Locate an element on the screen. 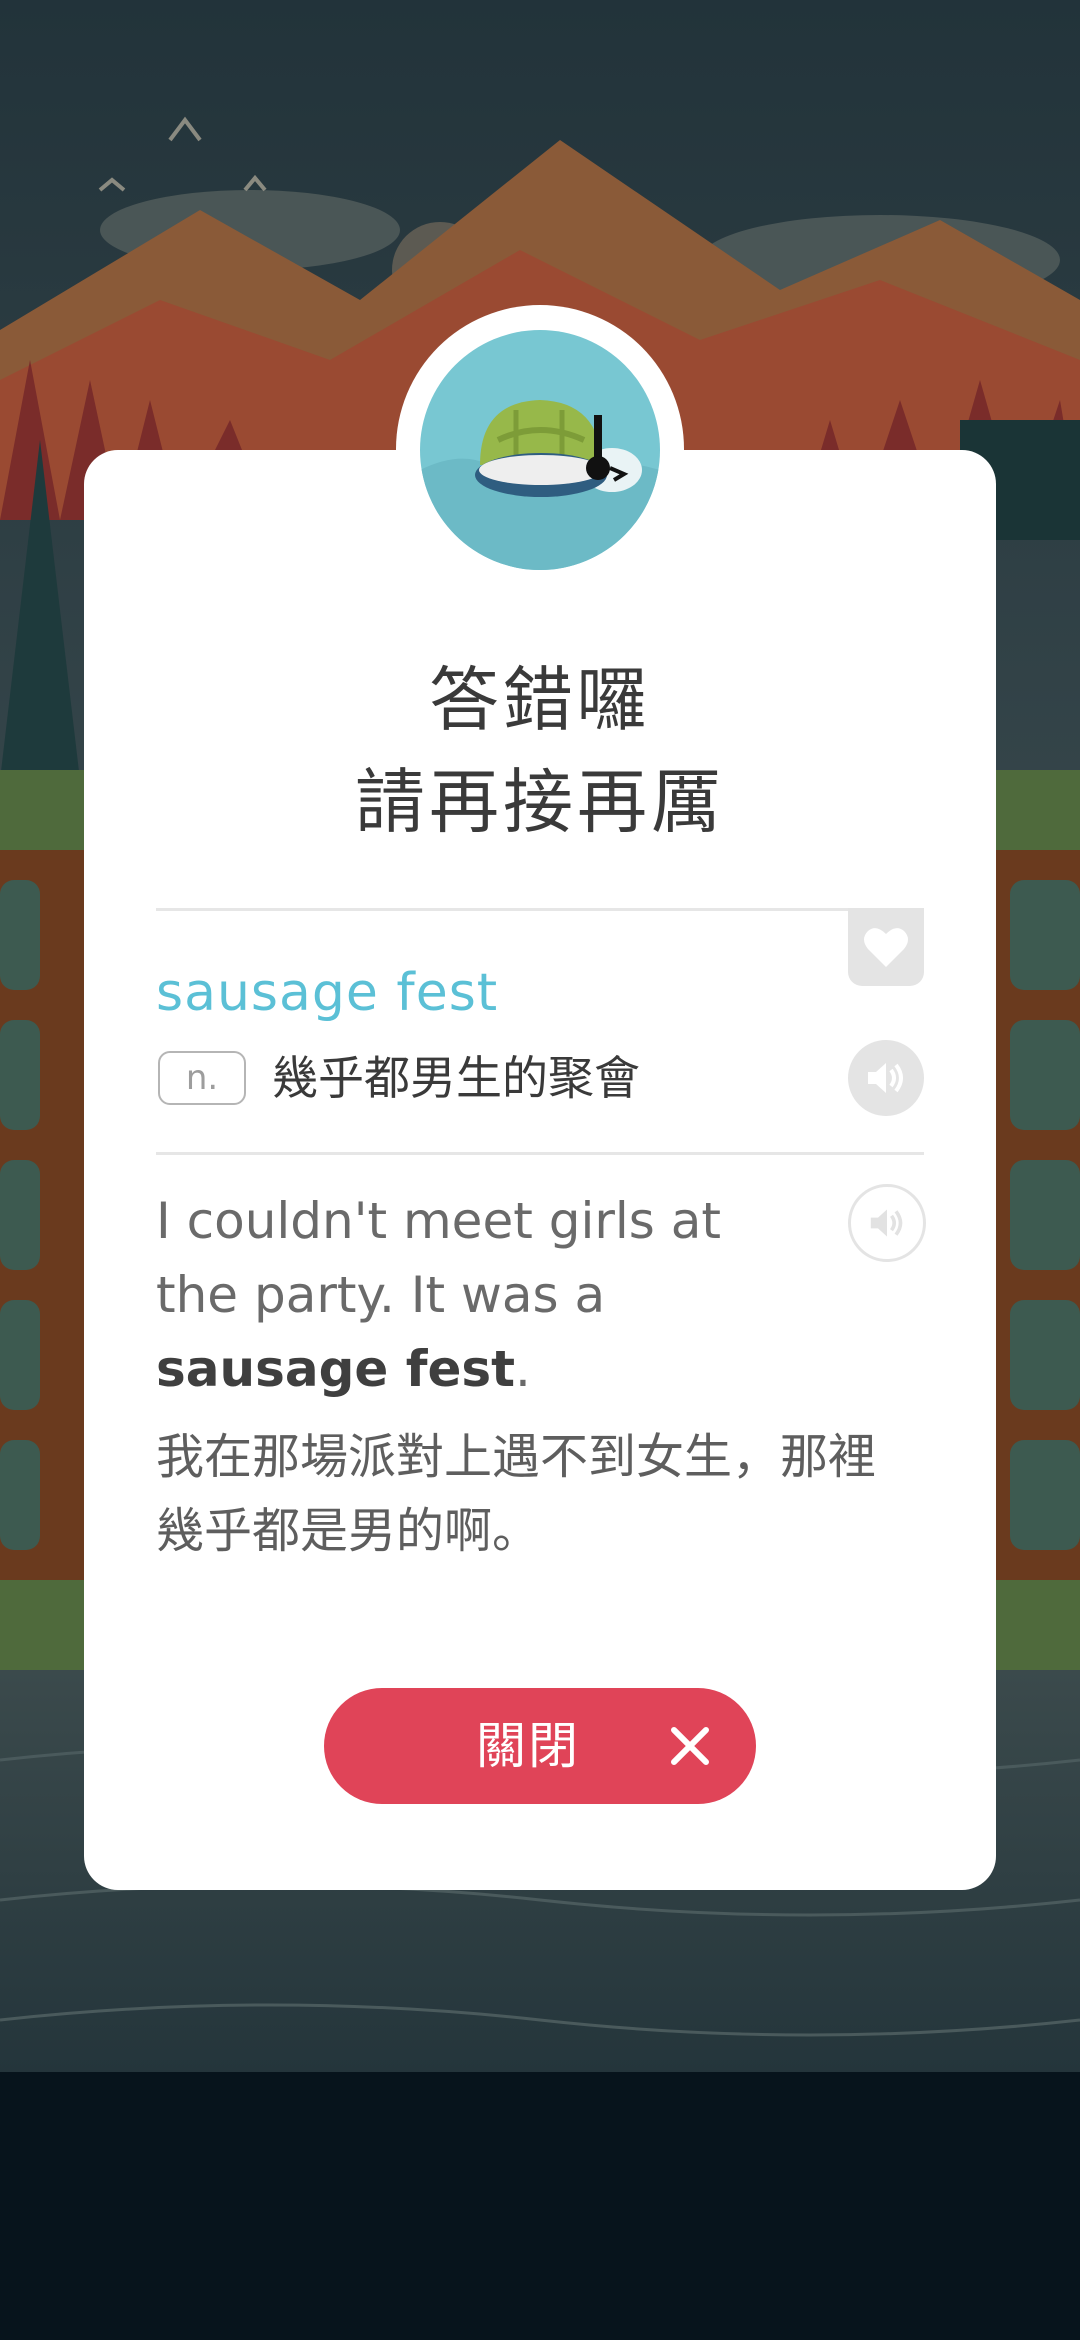  close-button: 關閉 is located at coordinates (540, 1746).